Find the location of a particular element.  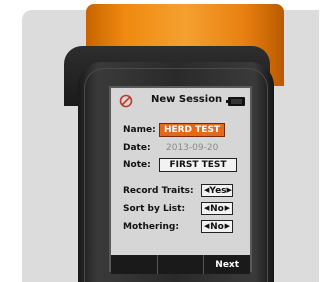

sort-by-list-toggle: ◀ No ▶ is located at coordinates (217, 208).